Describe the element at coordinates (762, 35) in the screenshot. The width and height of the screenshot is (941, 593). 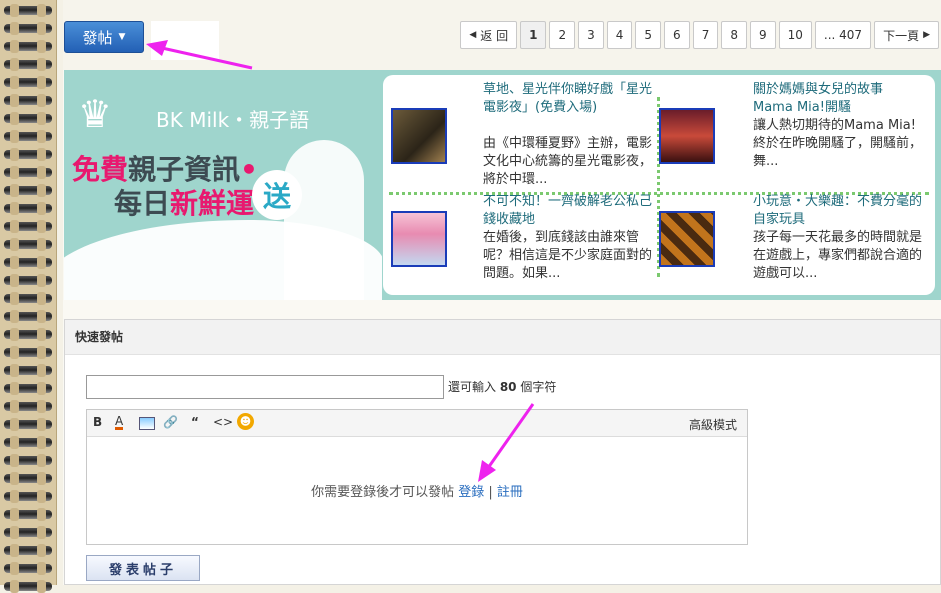
I see `page-link: 9` at that location.